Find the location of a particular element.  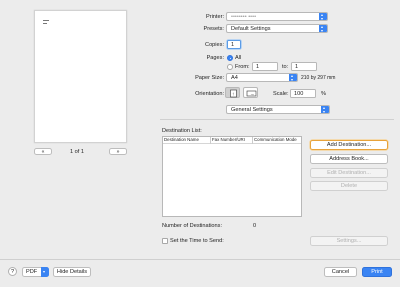

landscape-icon: → is located at coordinates (251, 93).